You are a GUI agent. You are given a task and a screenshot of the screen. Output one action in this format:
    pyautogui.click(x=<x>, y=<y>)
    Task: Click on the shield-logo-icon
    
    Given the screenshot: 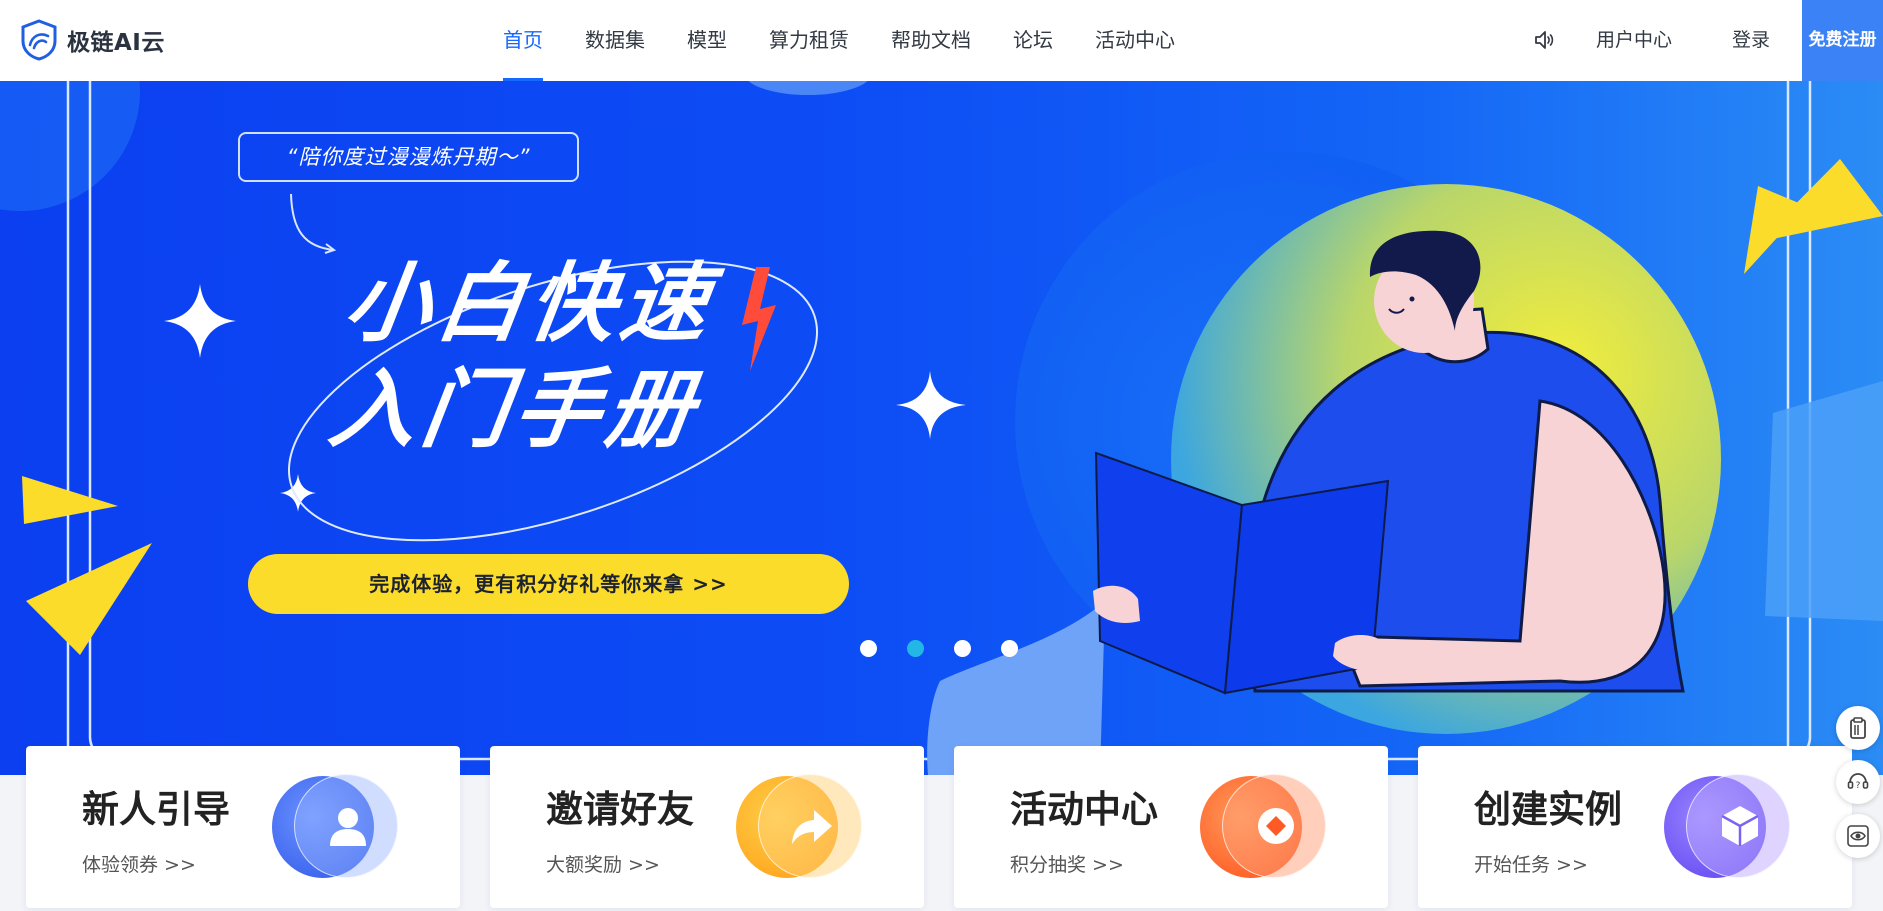 What is the action you would take?
    pyautogui.click(x=39, y=40)
    